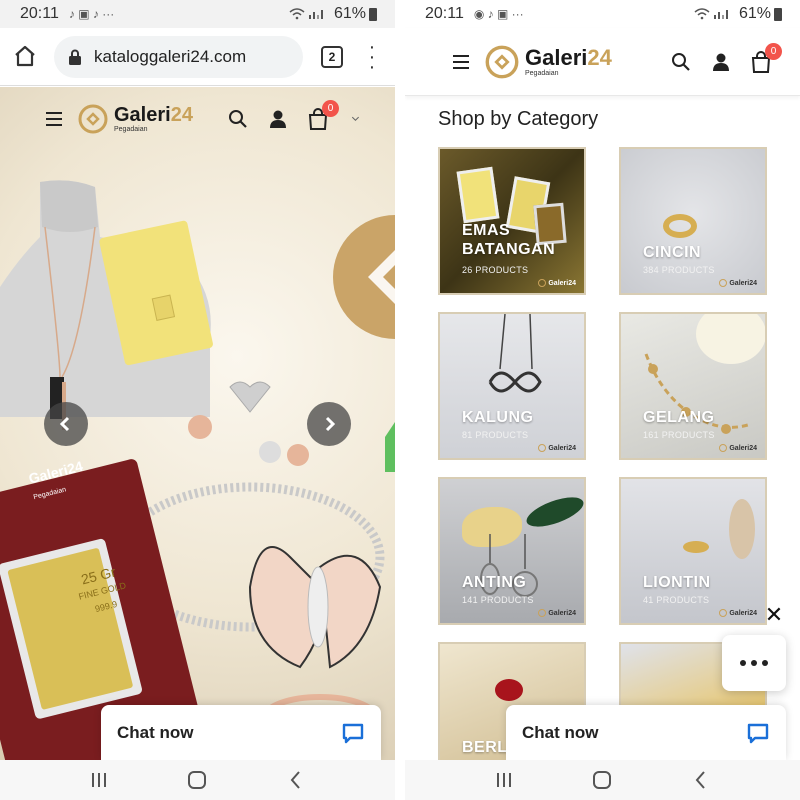  I want to click on tab-switcher-button: 2, so click(332, 56).